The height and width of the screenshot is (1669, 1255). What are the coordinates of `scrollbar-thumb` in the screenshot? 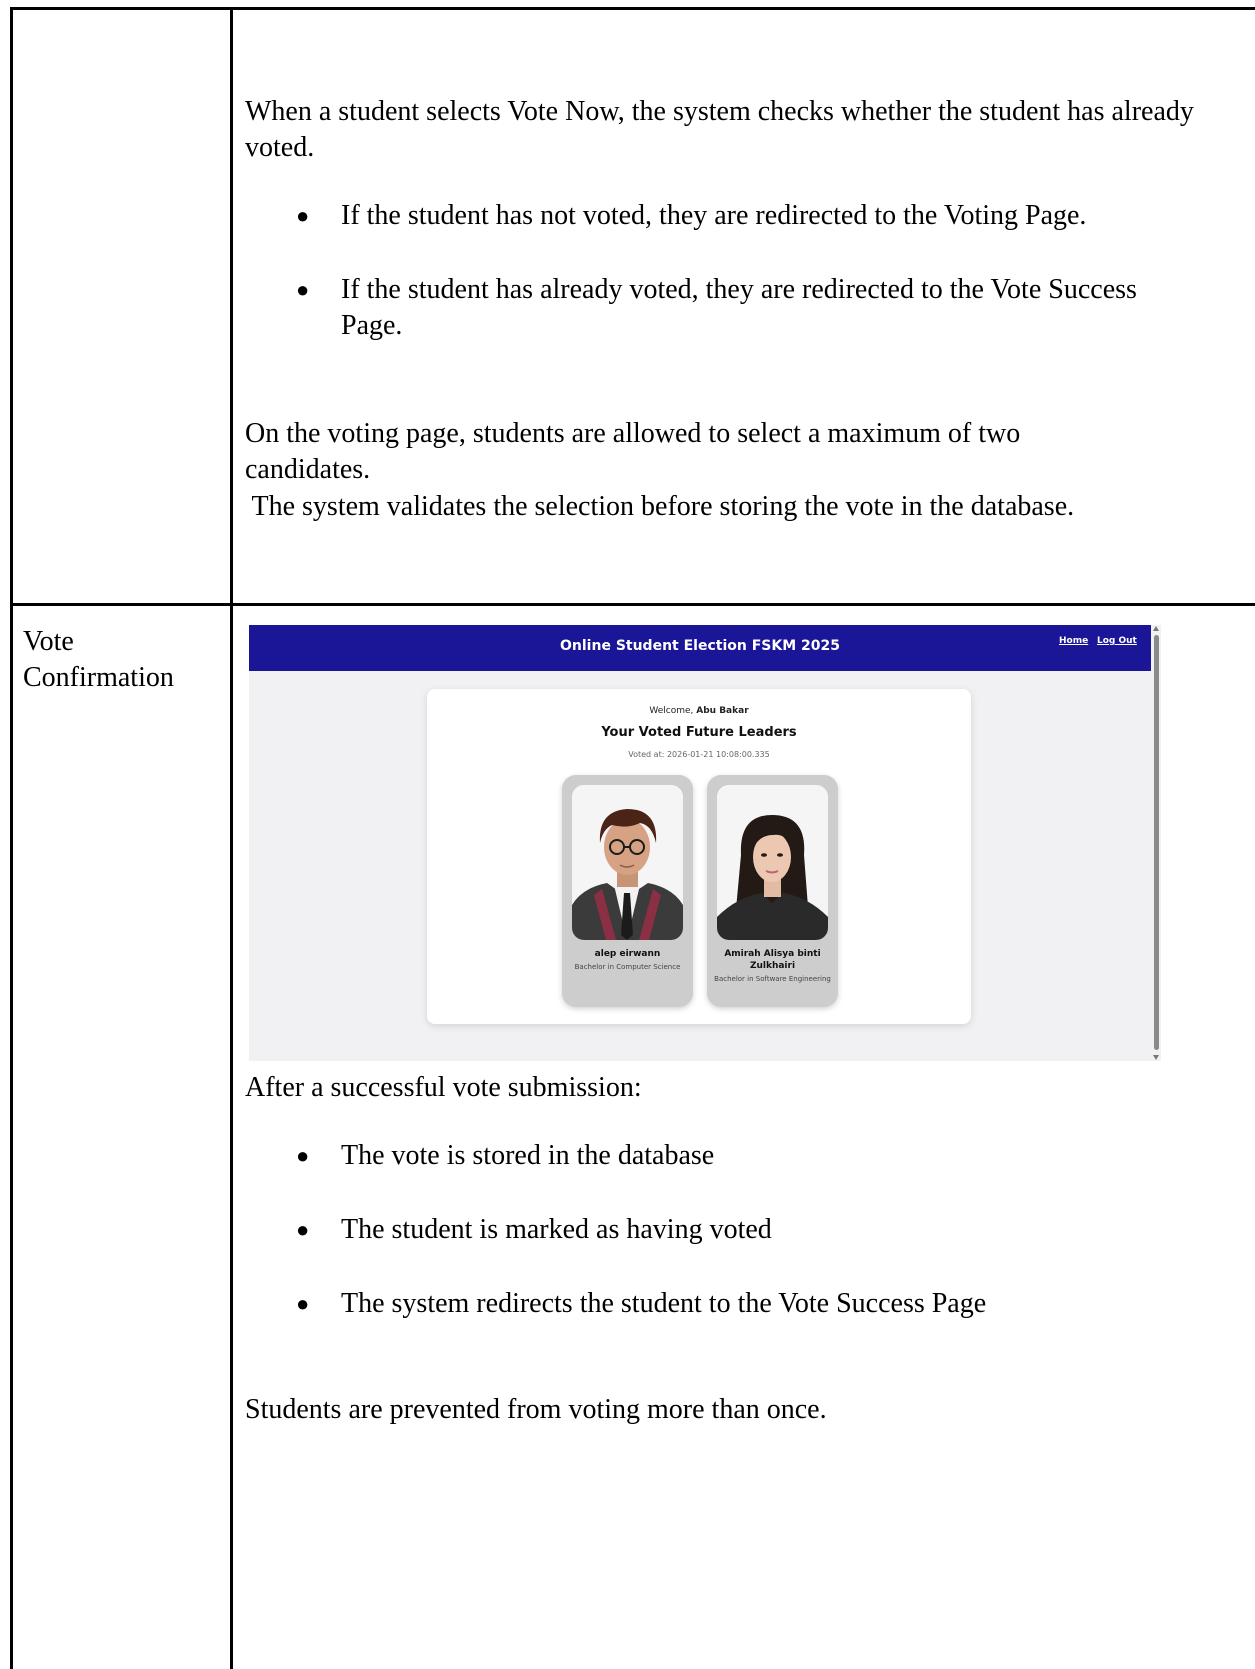 It's located at (1156, 842).